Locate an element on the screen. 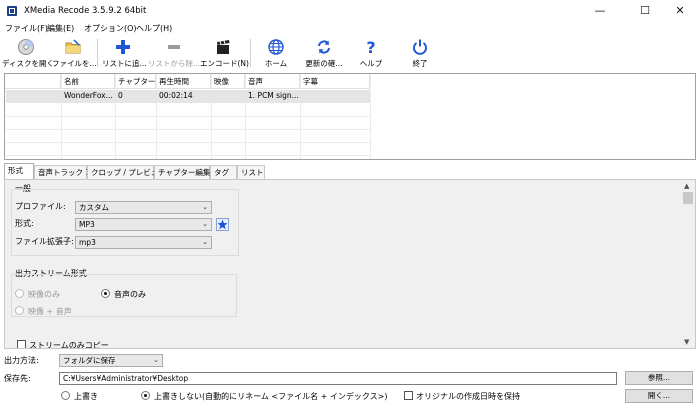  question-icon: ? is located at coordinates (370, 47).